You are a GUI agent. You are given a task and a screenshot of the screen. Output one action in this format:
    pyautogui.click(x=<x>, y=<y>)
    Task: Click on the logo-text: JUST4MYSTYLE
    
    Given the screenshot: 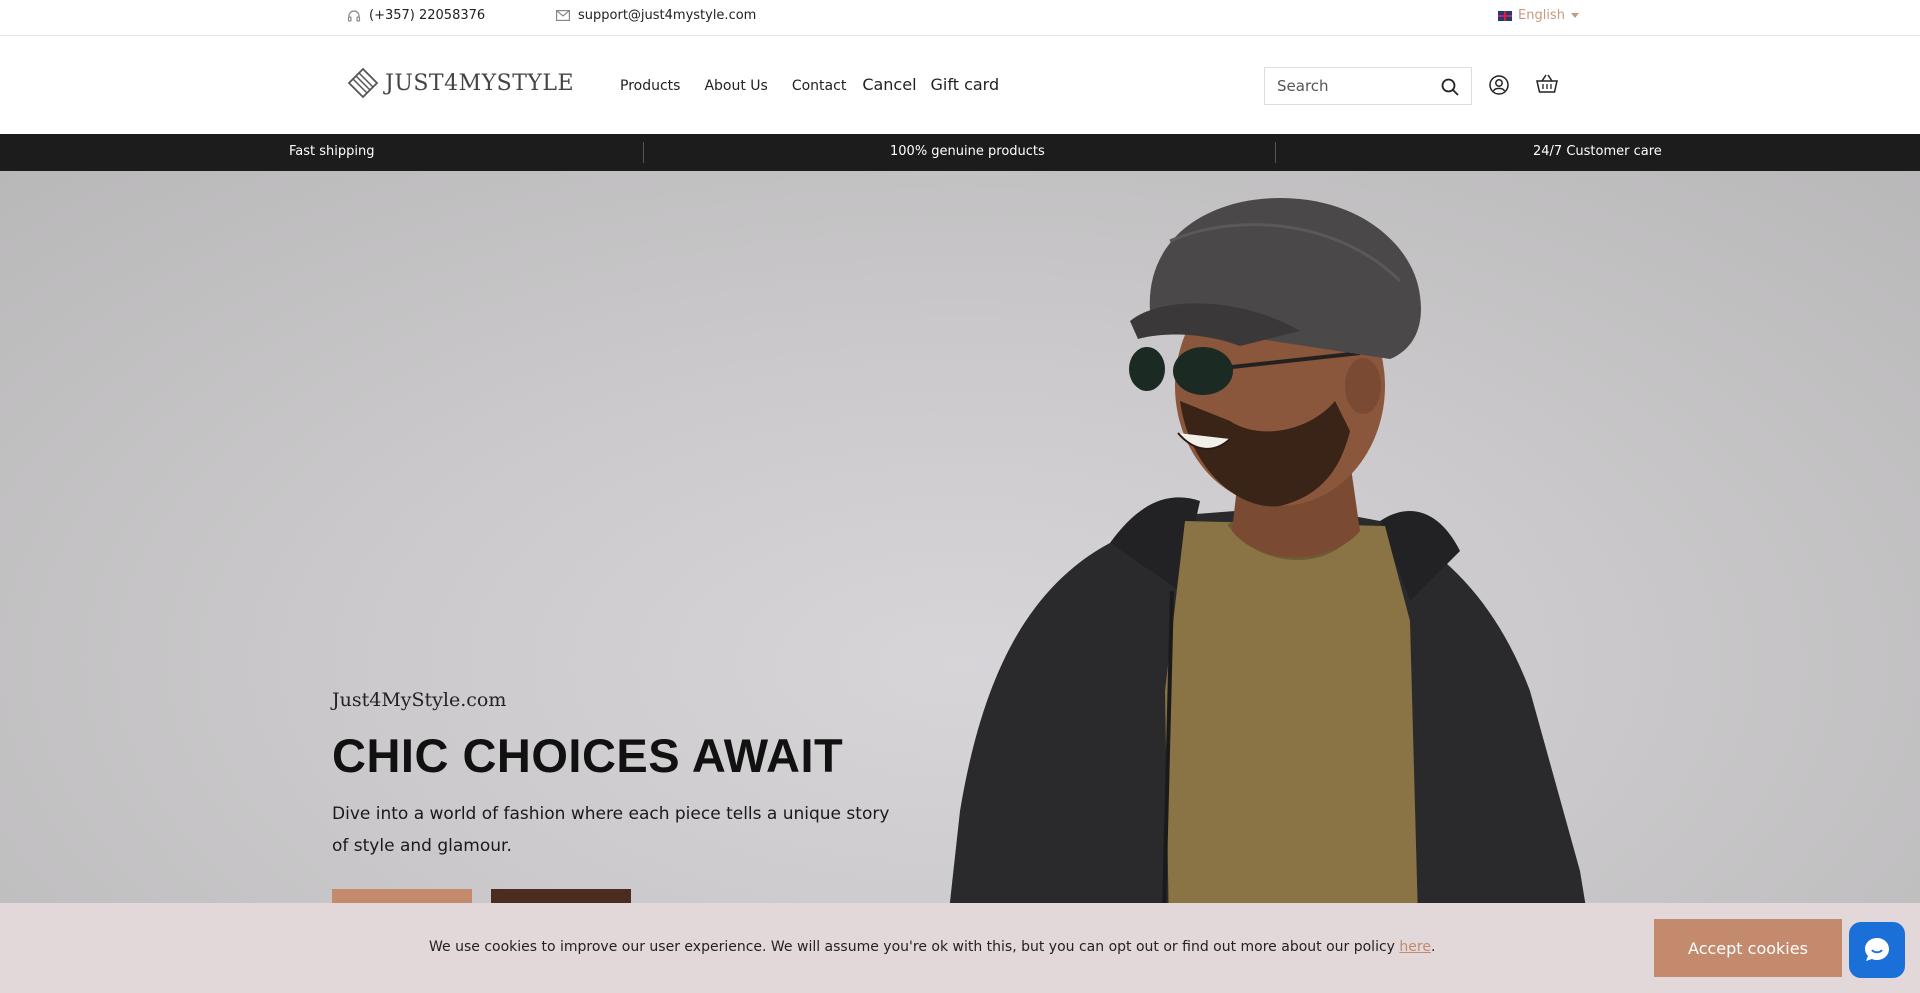 What is the action you would take?
    pyautogui.click(x=480, y=83)
    